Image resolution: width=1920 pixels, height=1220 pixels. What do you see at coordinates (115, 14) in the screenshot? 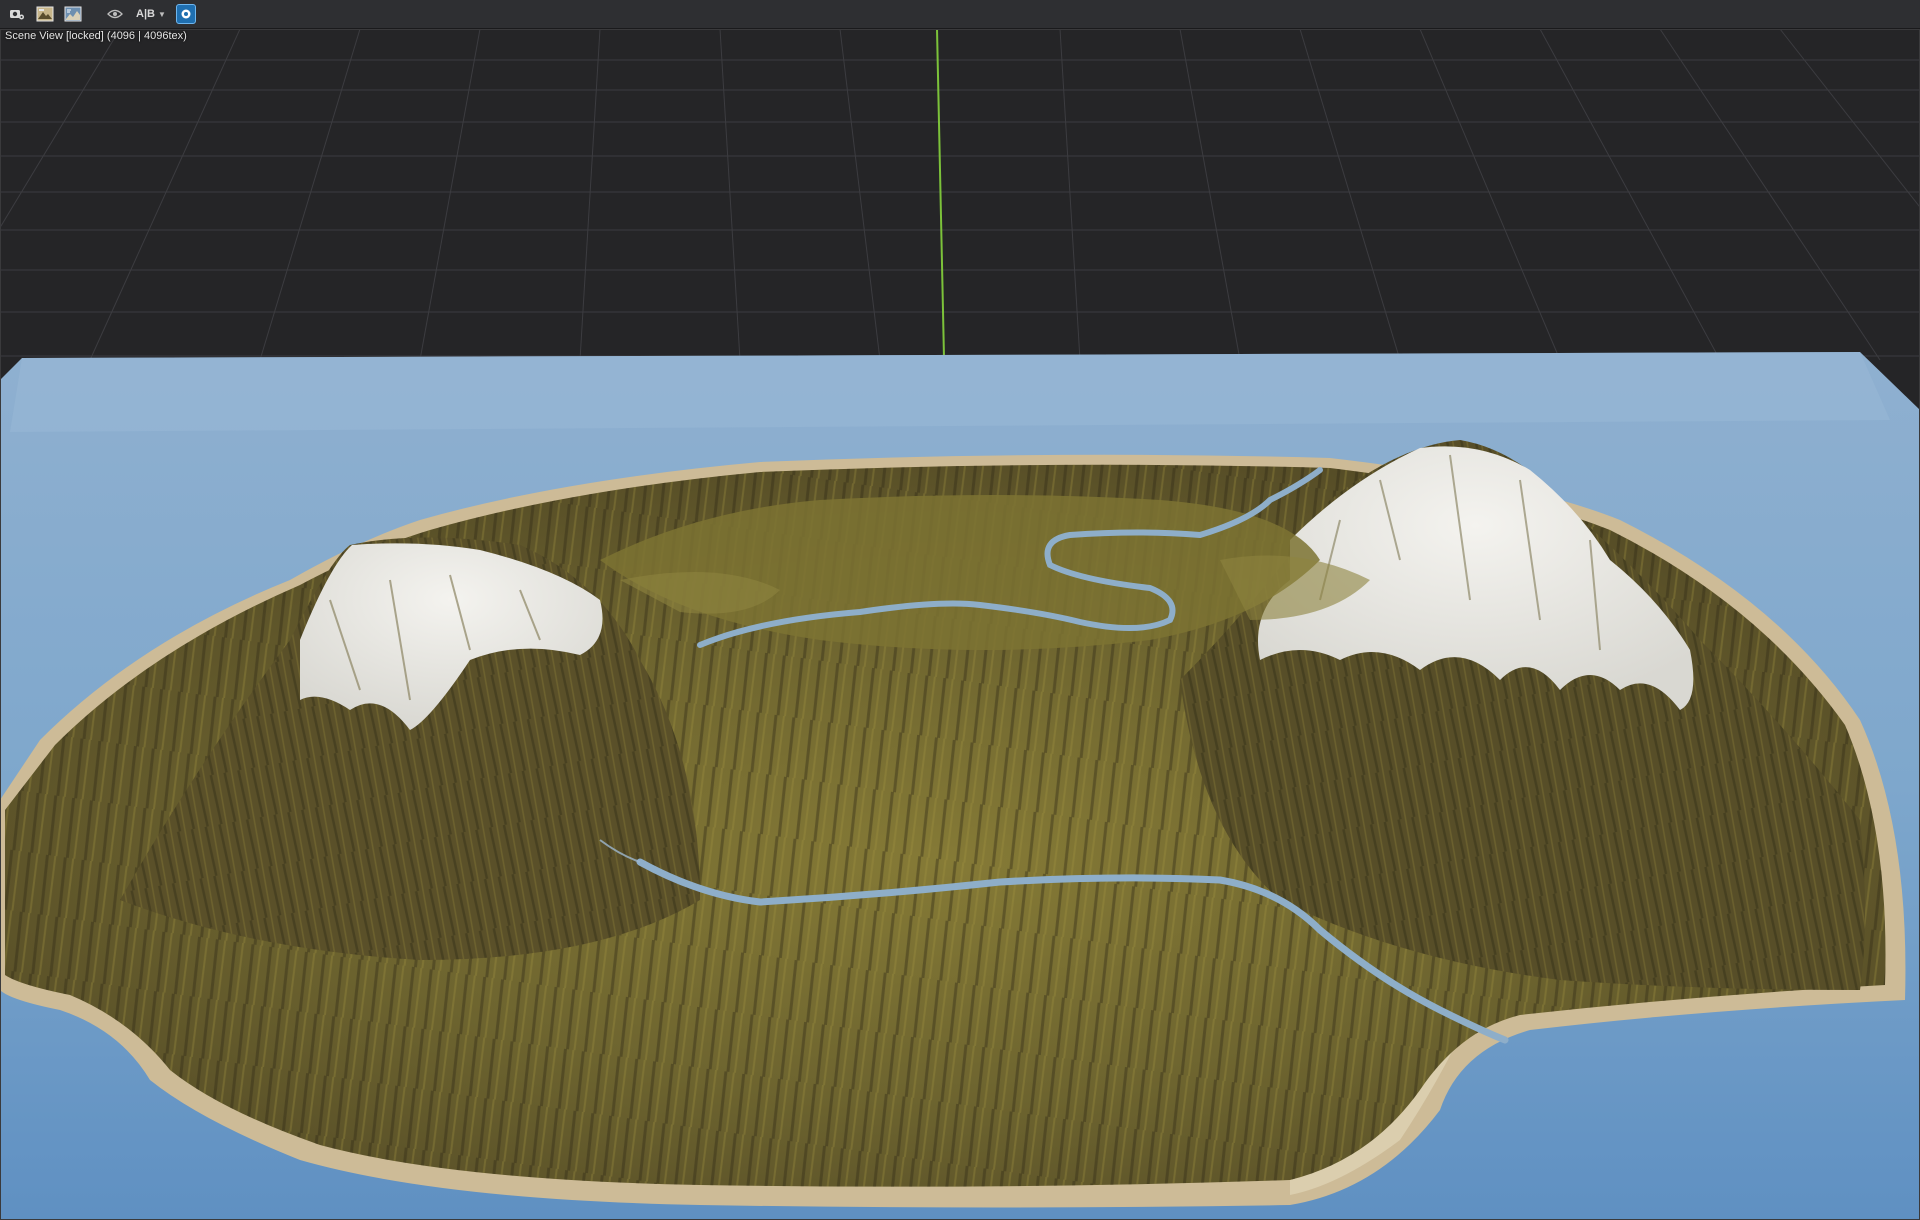
I see `eye-icon` at bounding box center [115, 14].